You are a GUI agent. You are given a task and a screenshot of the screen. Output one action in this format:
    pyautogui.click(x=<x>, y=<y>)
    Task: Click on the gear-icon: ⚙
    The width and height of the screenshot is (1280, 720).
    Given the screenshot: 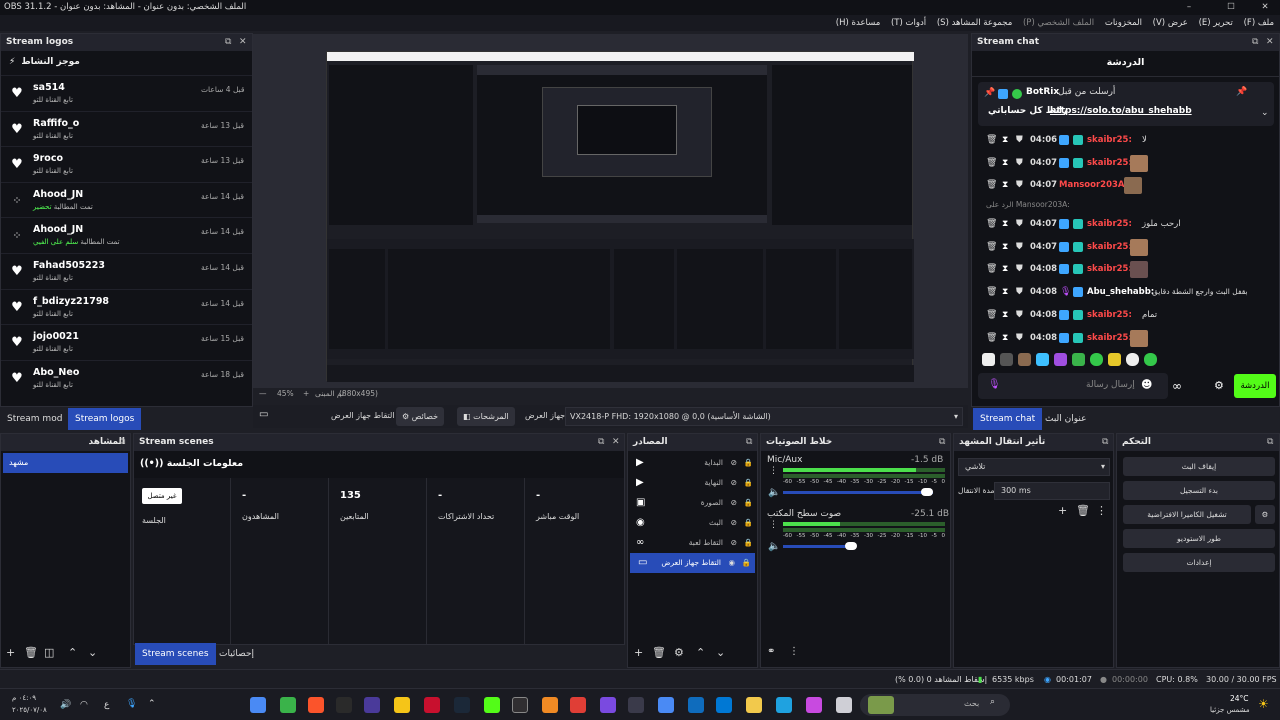 What is the action you would take?
    pyautogui.click(x=679, y=652)
    